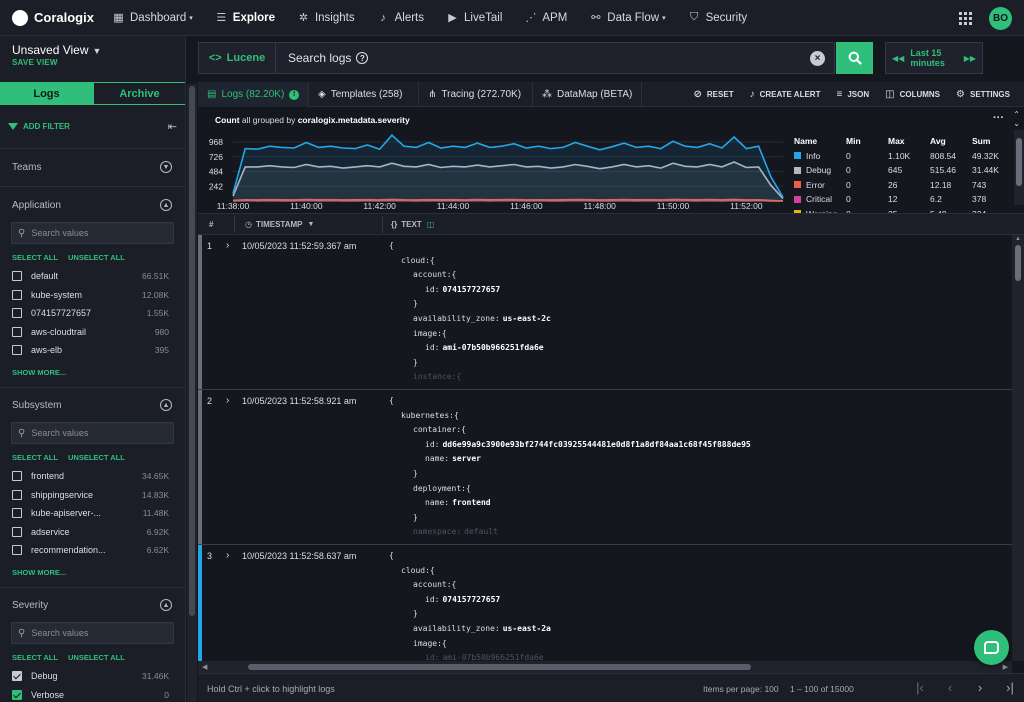 The height and width of the screenshot is (702, 1024). Describe the element at coordinates (90, 276) in the screenshot. I see `filter-option: default 66.51K` at that location.